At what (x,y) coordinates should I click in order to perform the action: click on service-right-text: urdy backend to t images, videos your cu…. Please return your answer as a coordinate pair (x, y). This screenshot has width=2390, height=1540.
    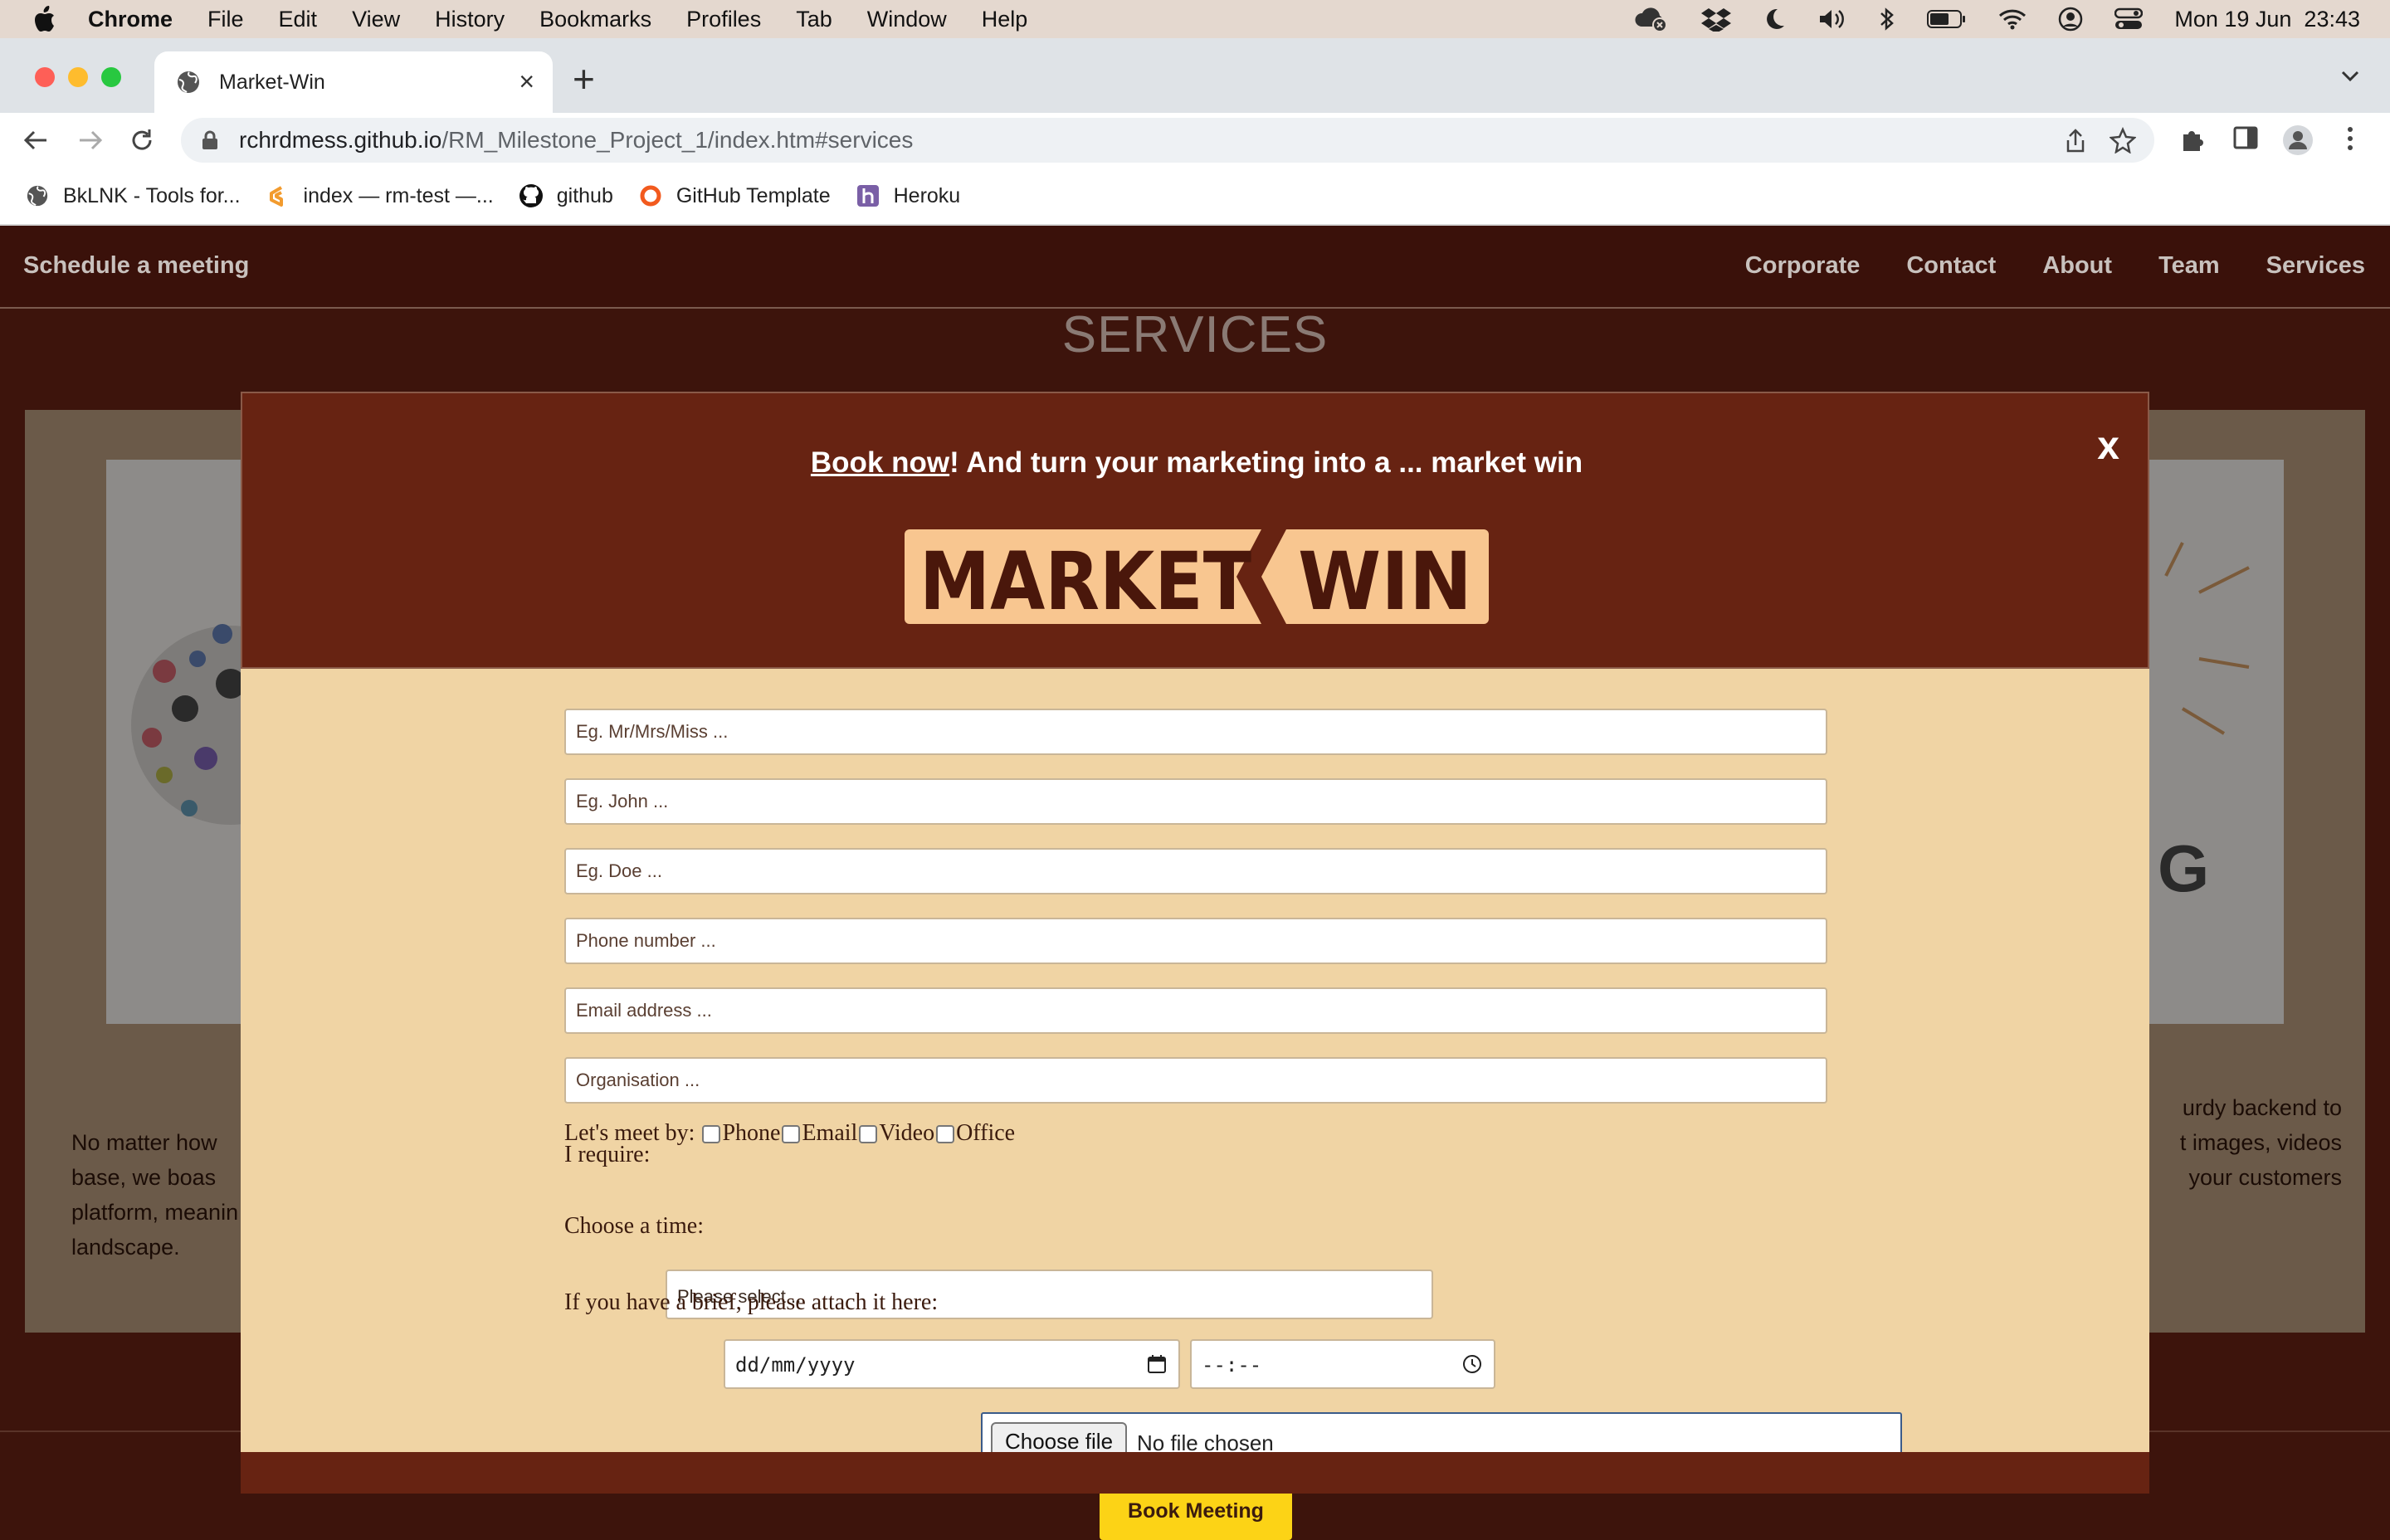
    Looking at the image, I should click on (2246, 1142).